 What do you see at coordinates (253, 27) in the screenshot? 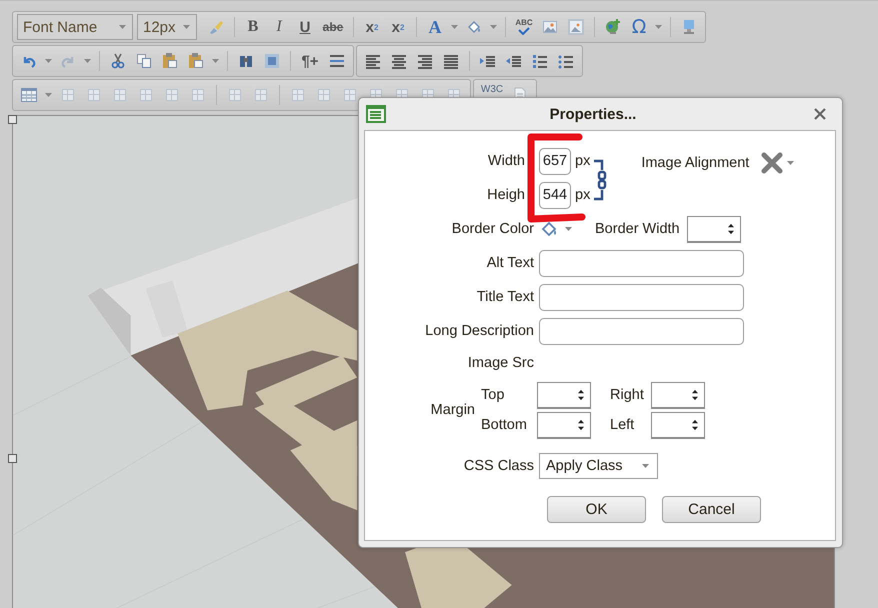
I see `bold-button: B` at bounding box center [253, 27].